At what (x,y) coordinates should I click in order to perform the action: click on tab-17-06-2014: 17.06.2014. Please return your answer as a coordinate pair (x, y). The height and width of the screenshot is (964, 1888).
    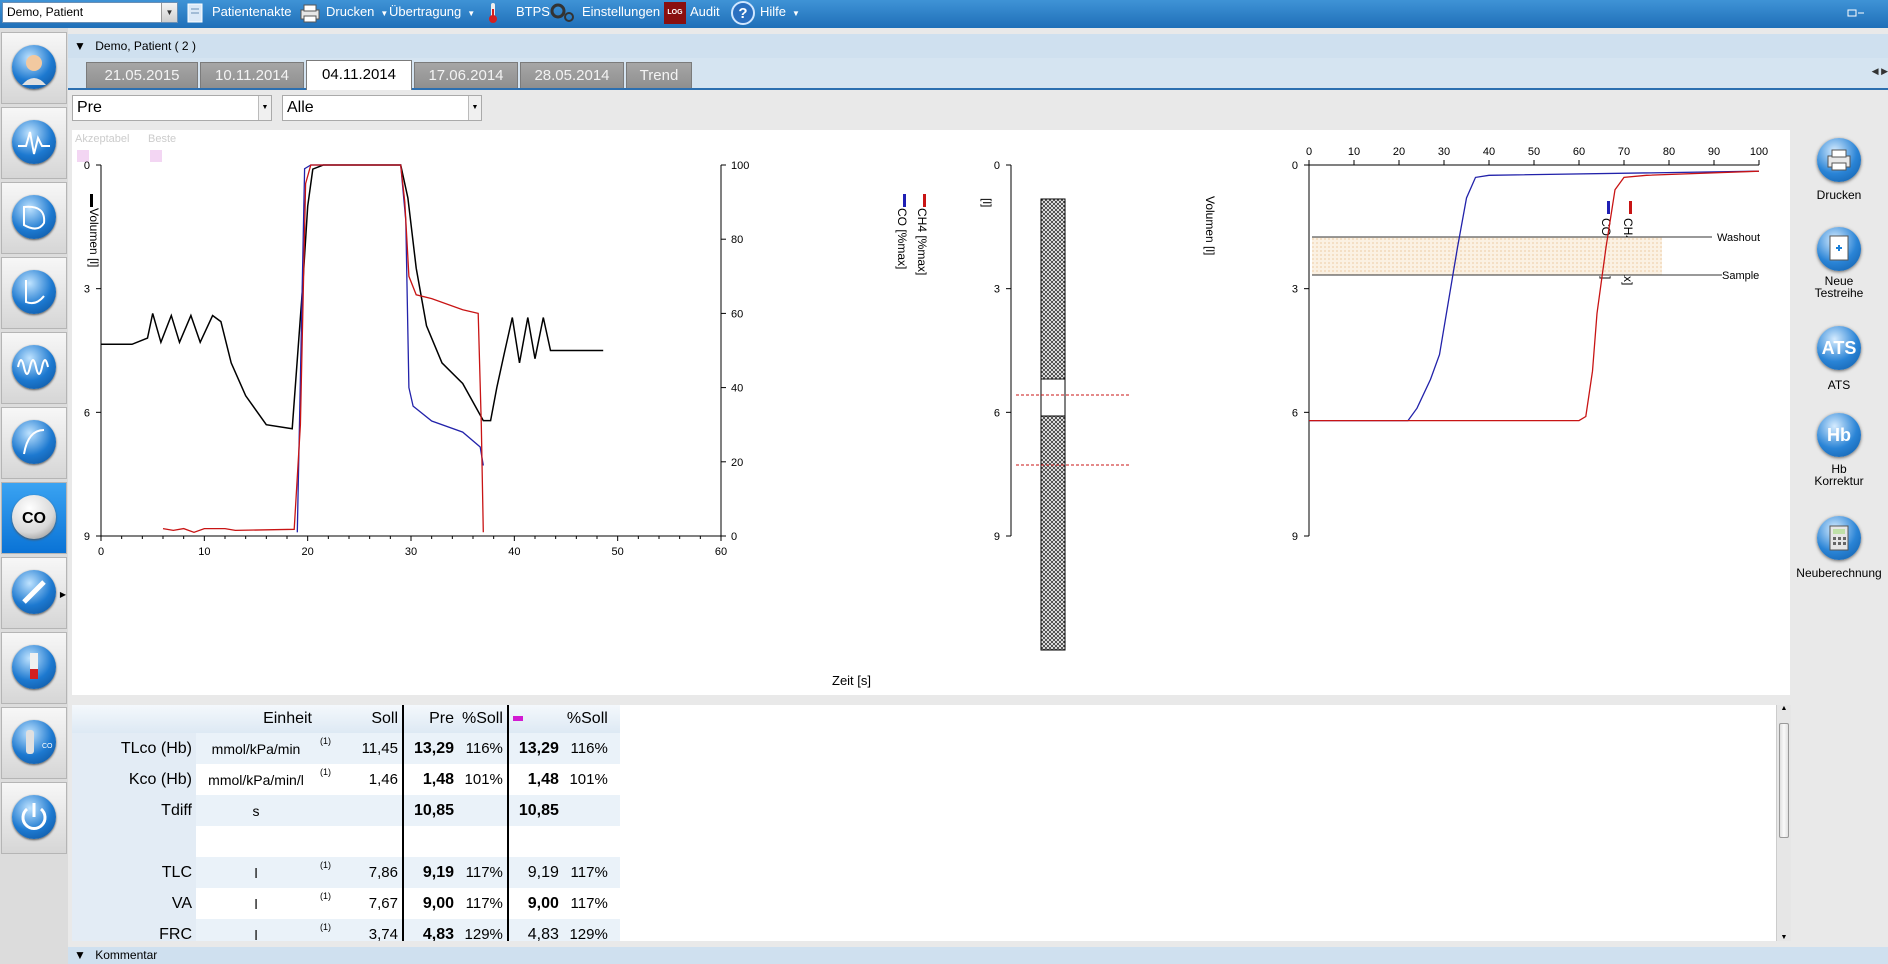
    Looking at the image, I should click on (466, 75).